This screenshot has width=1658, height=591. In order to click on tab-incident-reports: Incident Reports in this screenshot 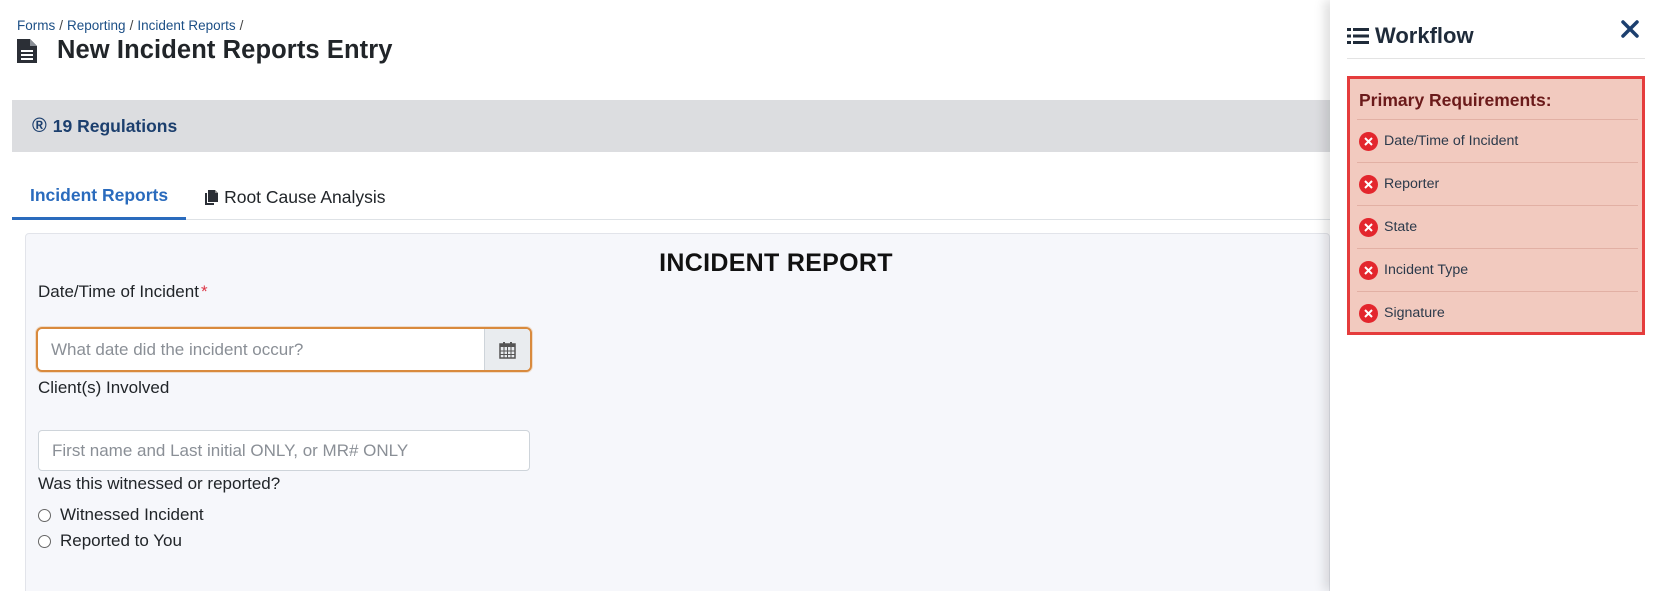, I will do `click(99, 197)`.